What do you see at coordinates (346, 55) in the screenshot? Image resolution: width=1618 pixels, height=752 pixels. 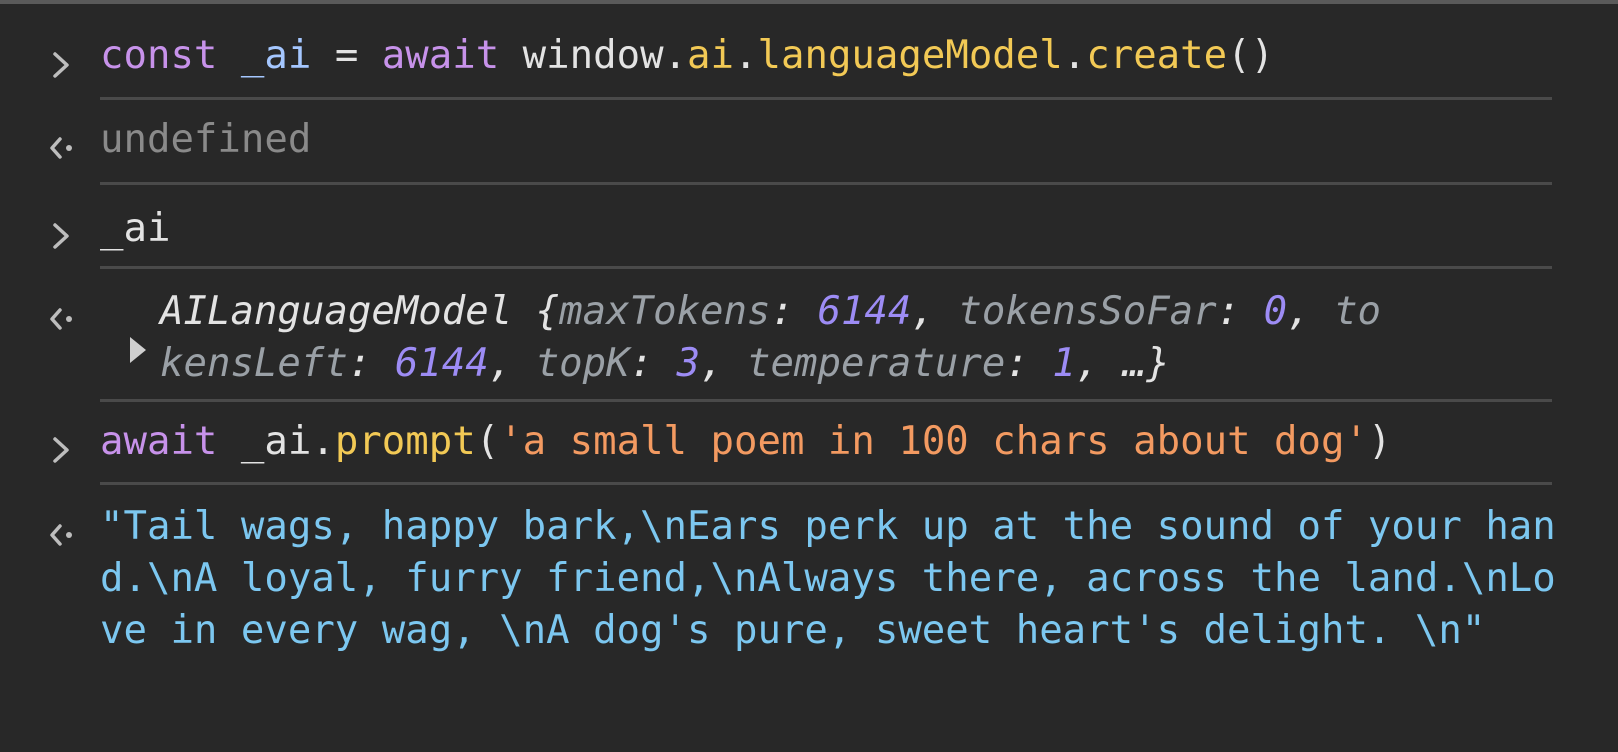 I see `code-token: =` at bounding box center [346, 55].